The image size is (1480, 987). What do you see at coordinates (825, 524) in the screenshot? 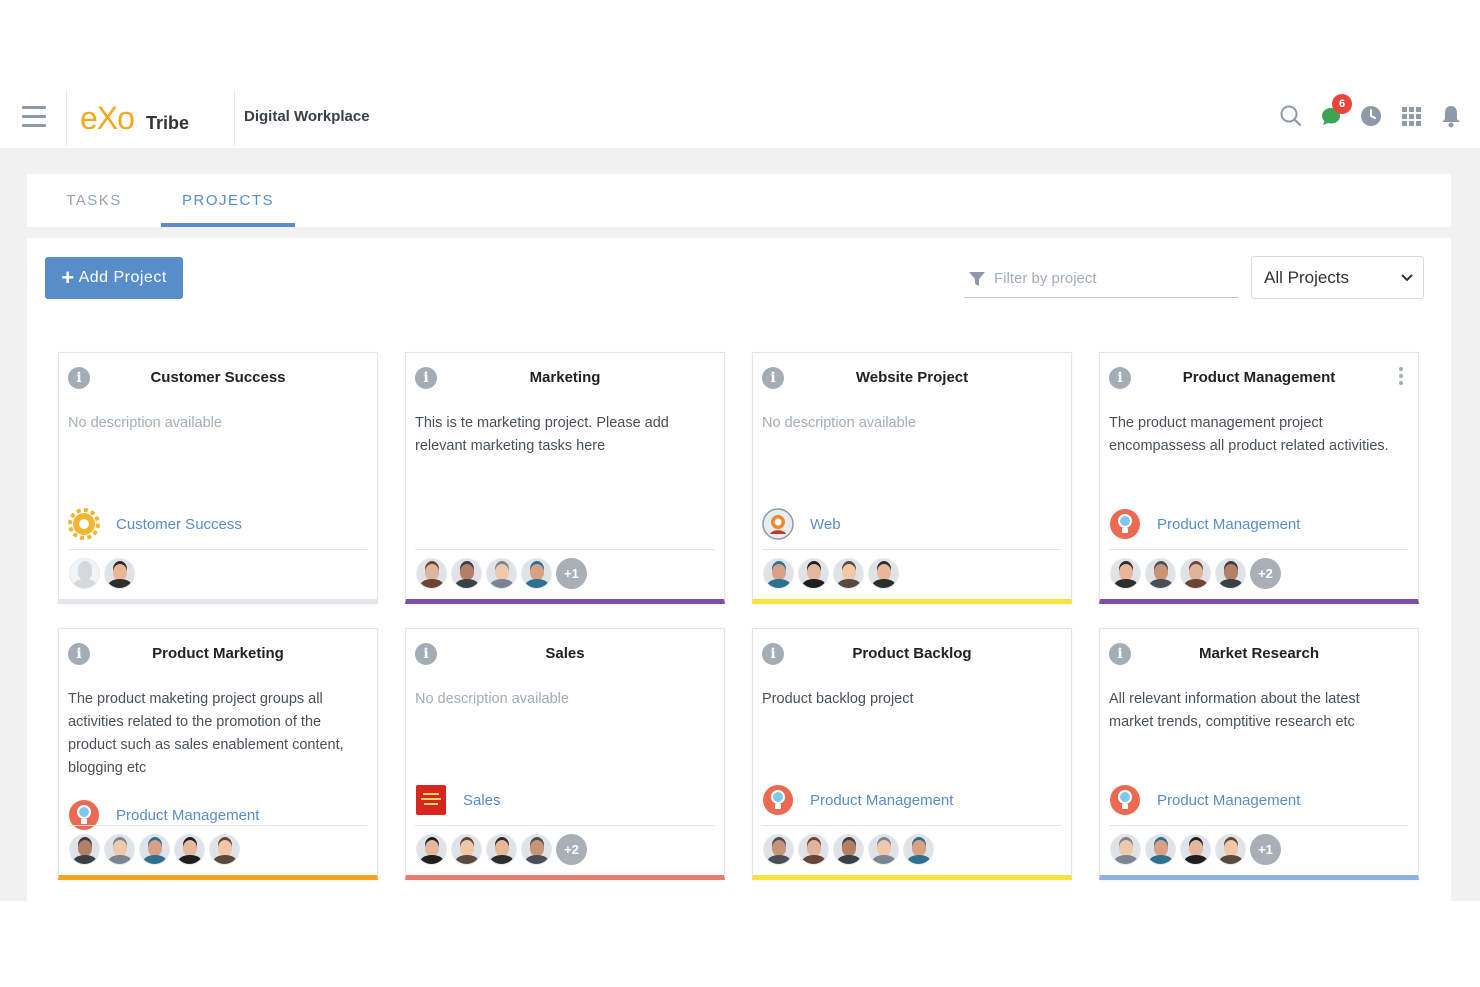
I see `space-link: Web` at bounding box center [825, 524].